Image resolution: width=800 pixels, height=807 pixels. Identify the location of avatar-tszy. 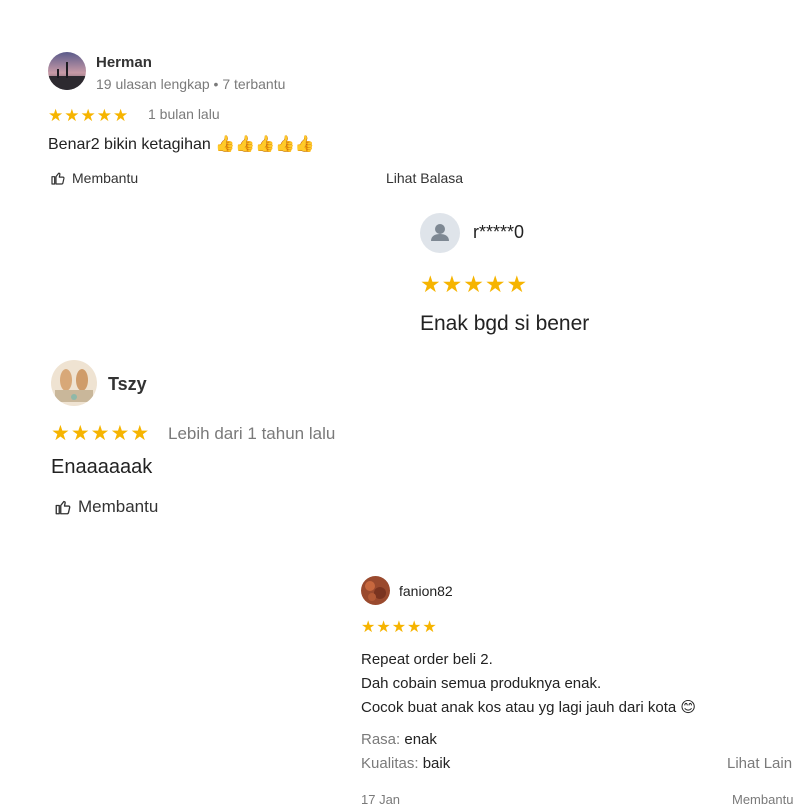
(74, 383).